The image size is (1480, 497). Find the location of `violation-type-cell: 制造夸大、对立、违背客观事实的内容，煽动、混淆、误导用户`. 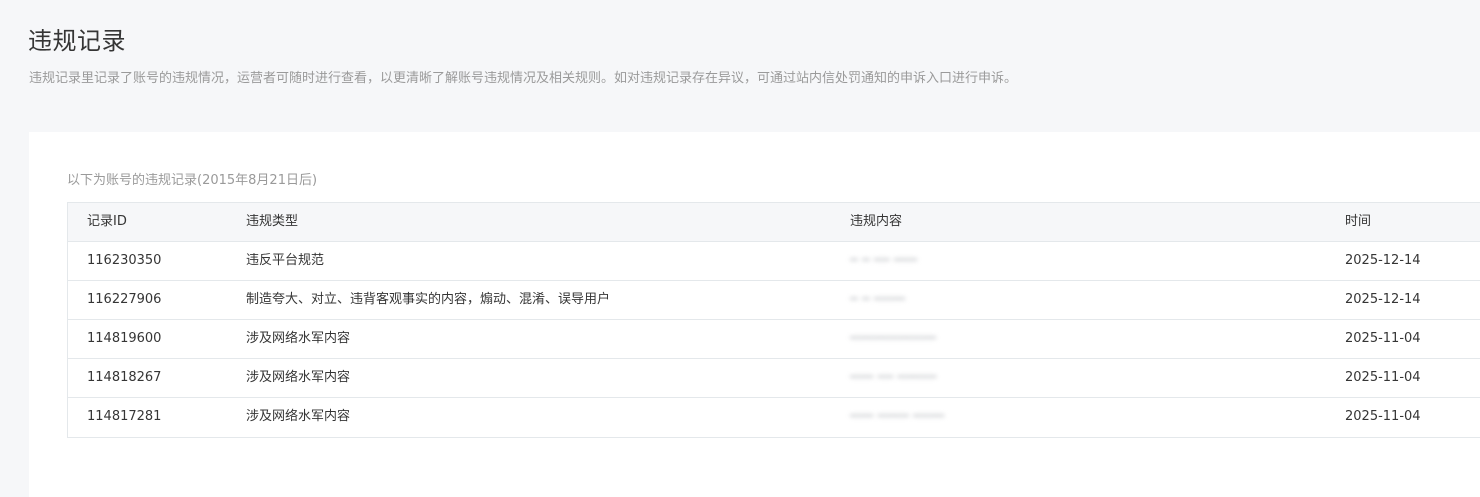

violation-type-cell: 制造夸大、对立、违背客观事实的内容，煽动、混淆、误导用户 is located at coordinates (428, 299).